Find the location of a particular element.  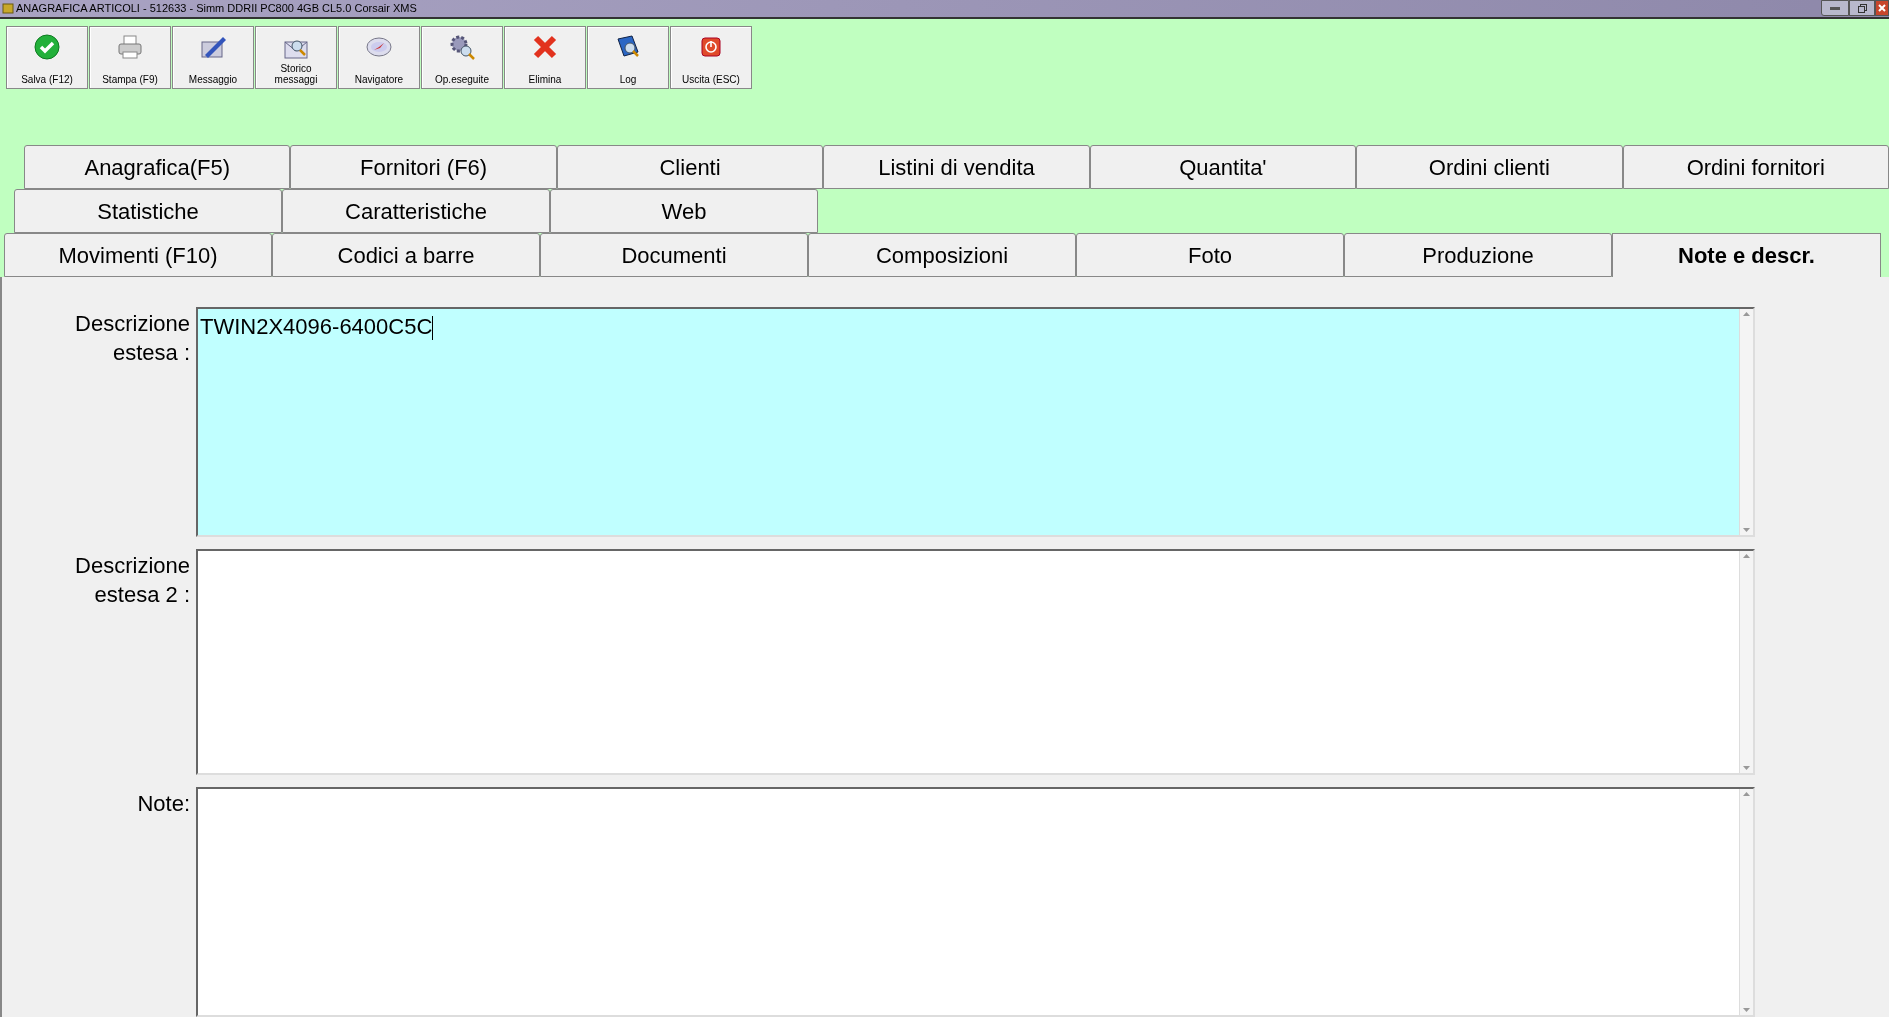

tab: Anagrafica(F5) is located at coordinates (157, 167).